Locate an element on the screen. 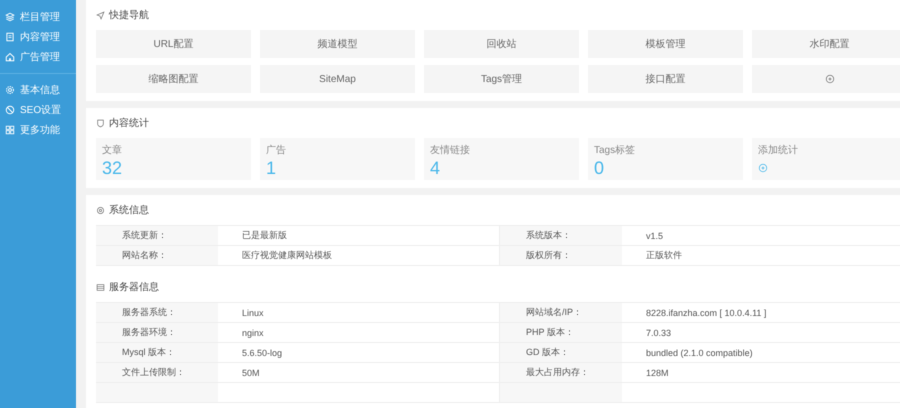  label-cell: 网站域名/IP： is located at coordinates (561, 312).